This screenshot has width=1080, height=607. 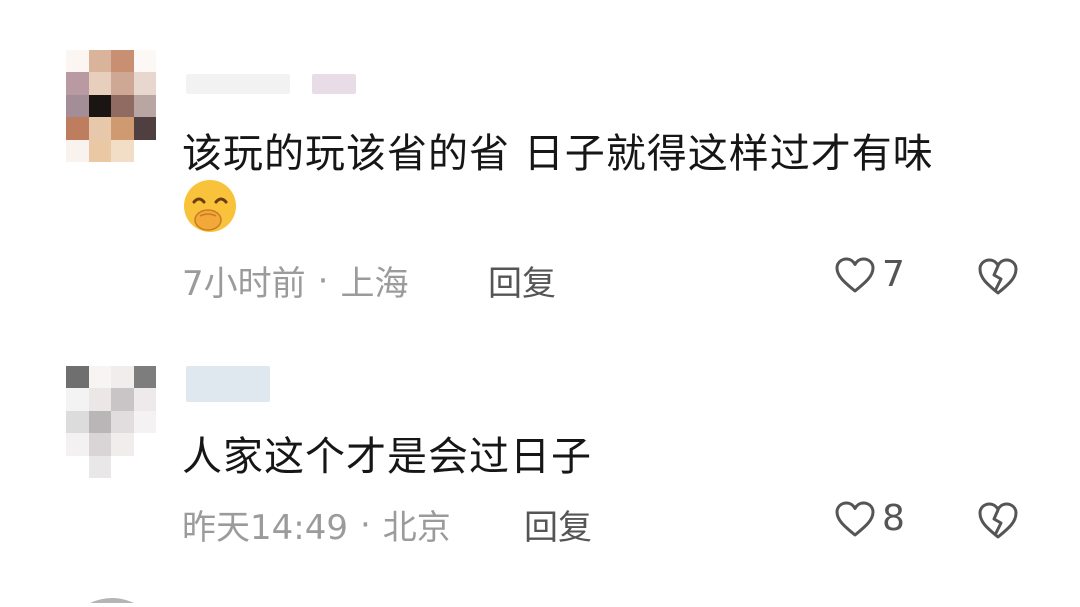 What do you see at coordinates (210, 206) in the screenshot?
I see `face-with-hand-over-mouth-emoji` at bounding box center [210, 206].